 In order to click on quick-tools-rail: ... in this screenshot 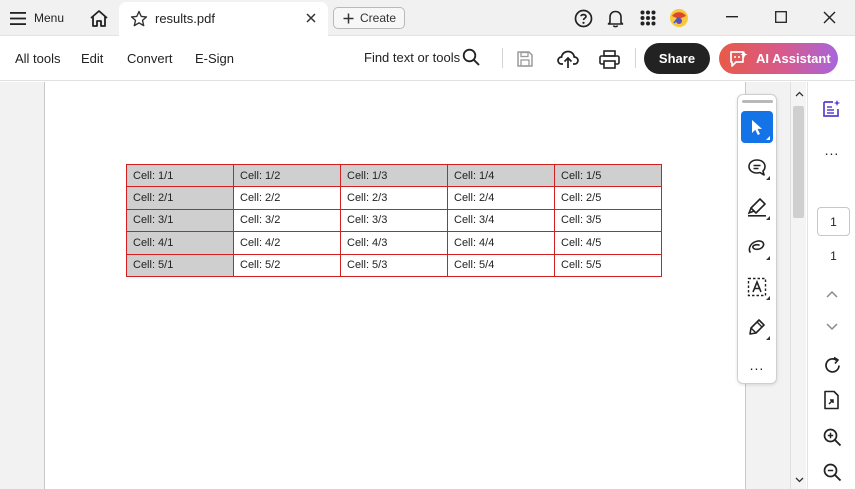, I will do `click(757, 239)`.